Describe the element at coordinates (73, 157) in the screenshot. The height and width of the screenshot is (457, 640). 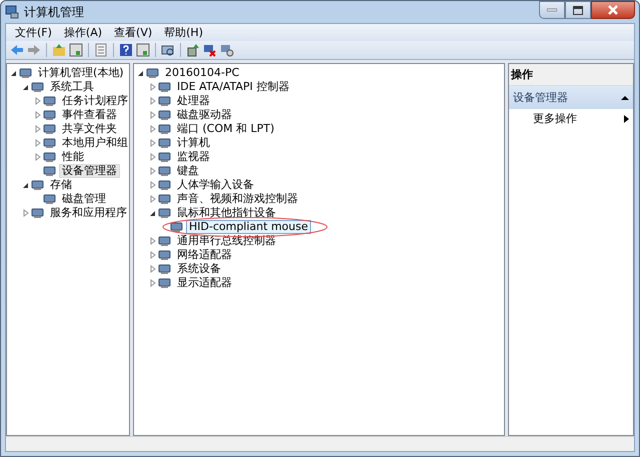
I see `tree-item: 性能` at that location.